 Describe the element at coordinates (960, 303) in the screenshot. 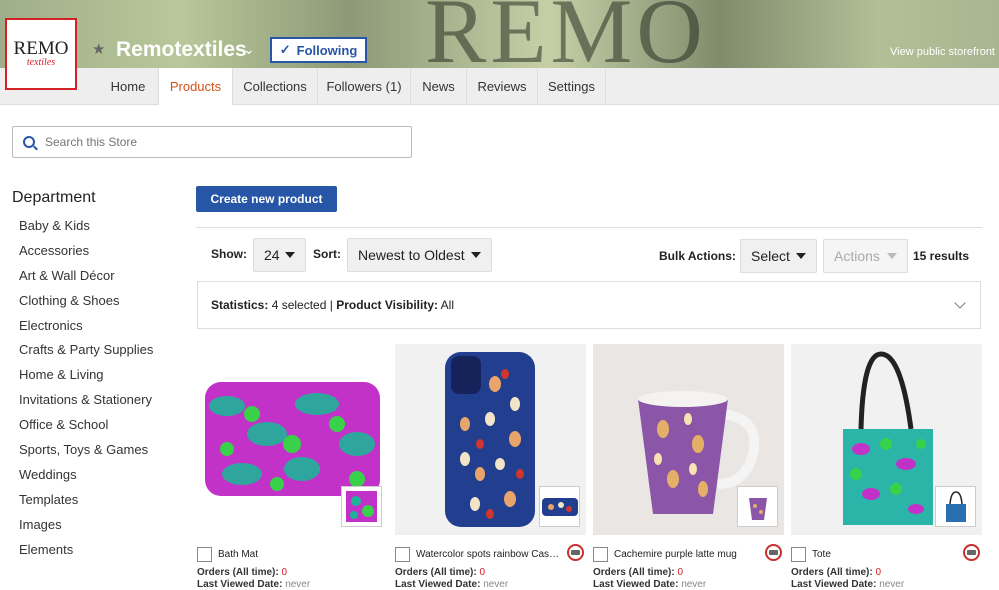

I see `chevron-down-icon` at that location.